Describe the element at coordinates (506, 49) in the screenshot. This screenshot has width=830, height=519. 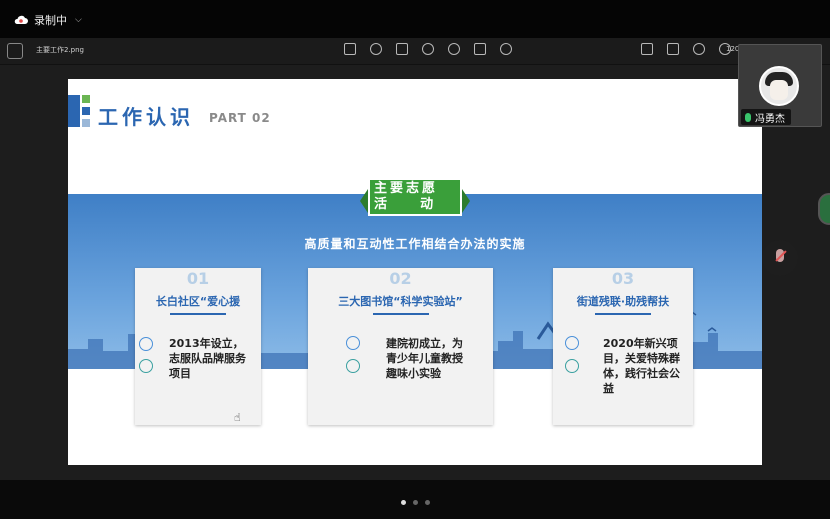
I see `more-icon` at that location.